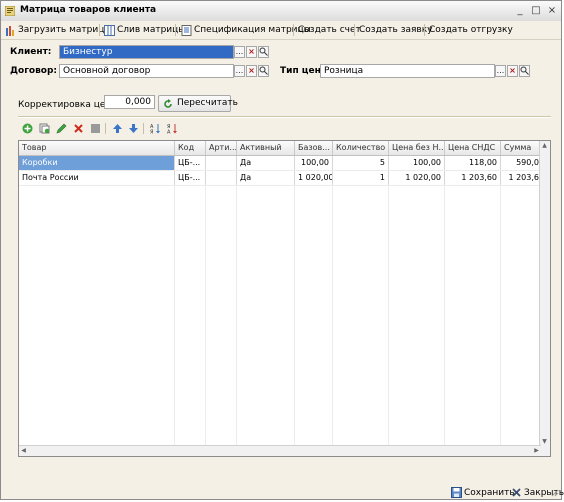  What do you see at coordinates (471, 30) in the screenshot?
I see `create-shipment-button: Создать отгрузку` at bounding box center [471, 30].